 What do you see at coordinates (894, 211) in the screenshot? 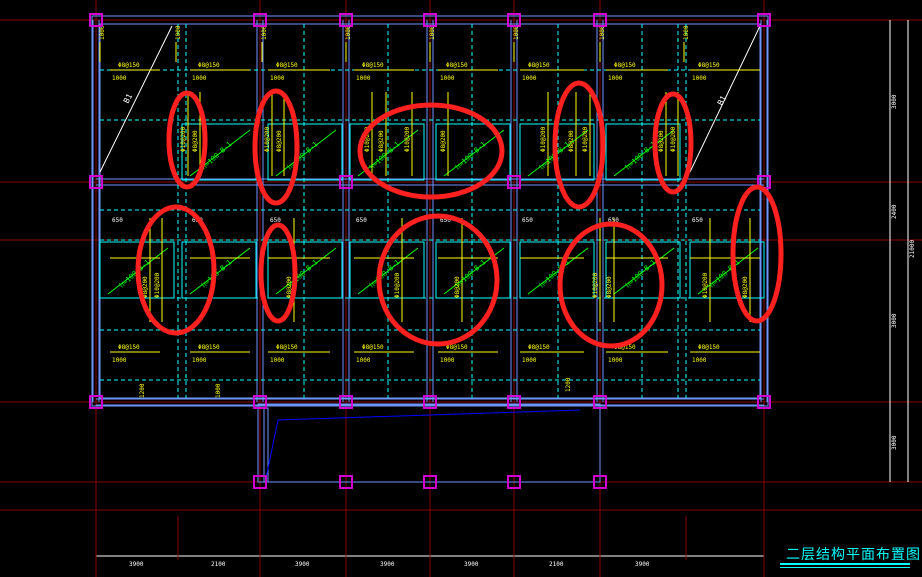
I see `right-span-label: 2400` at bounding box center [894, 211].